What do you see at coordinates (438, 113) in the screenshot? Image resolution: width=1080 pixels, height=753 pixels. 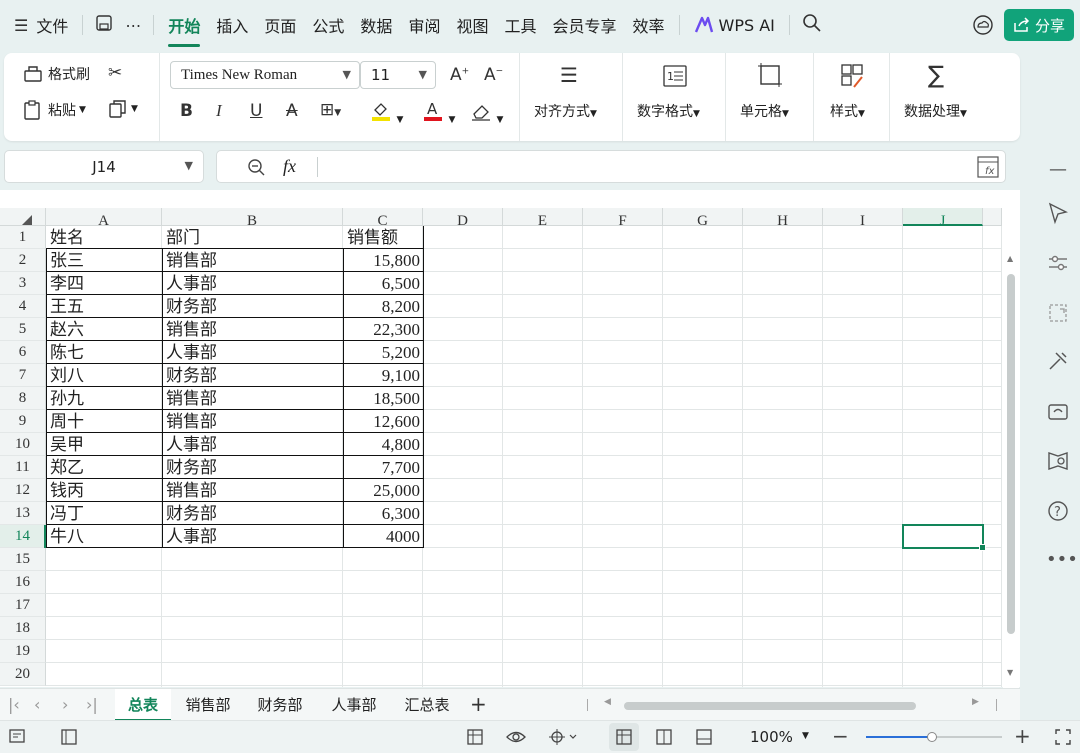 I see `font-color-button: A ▼` at bounding box center [438, 113].